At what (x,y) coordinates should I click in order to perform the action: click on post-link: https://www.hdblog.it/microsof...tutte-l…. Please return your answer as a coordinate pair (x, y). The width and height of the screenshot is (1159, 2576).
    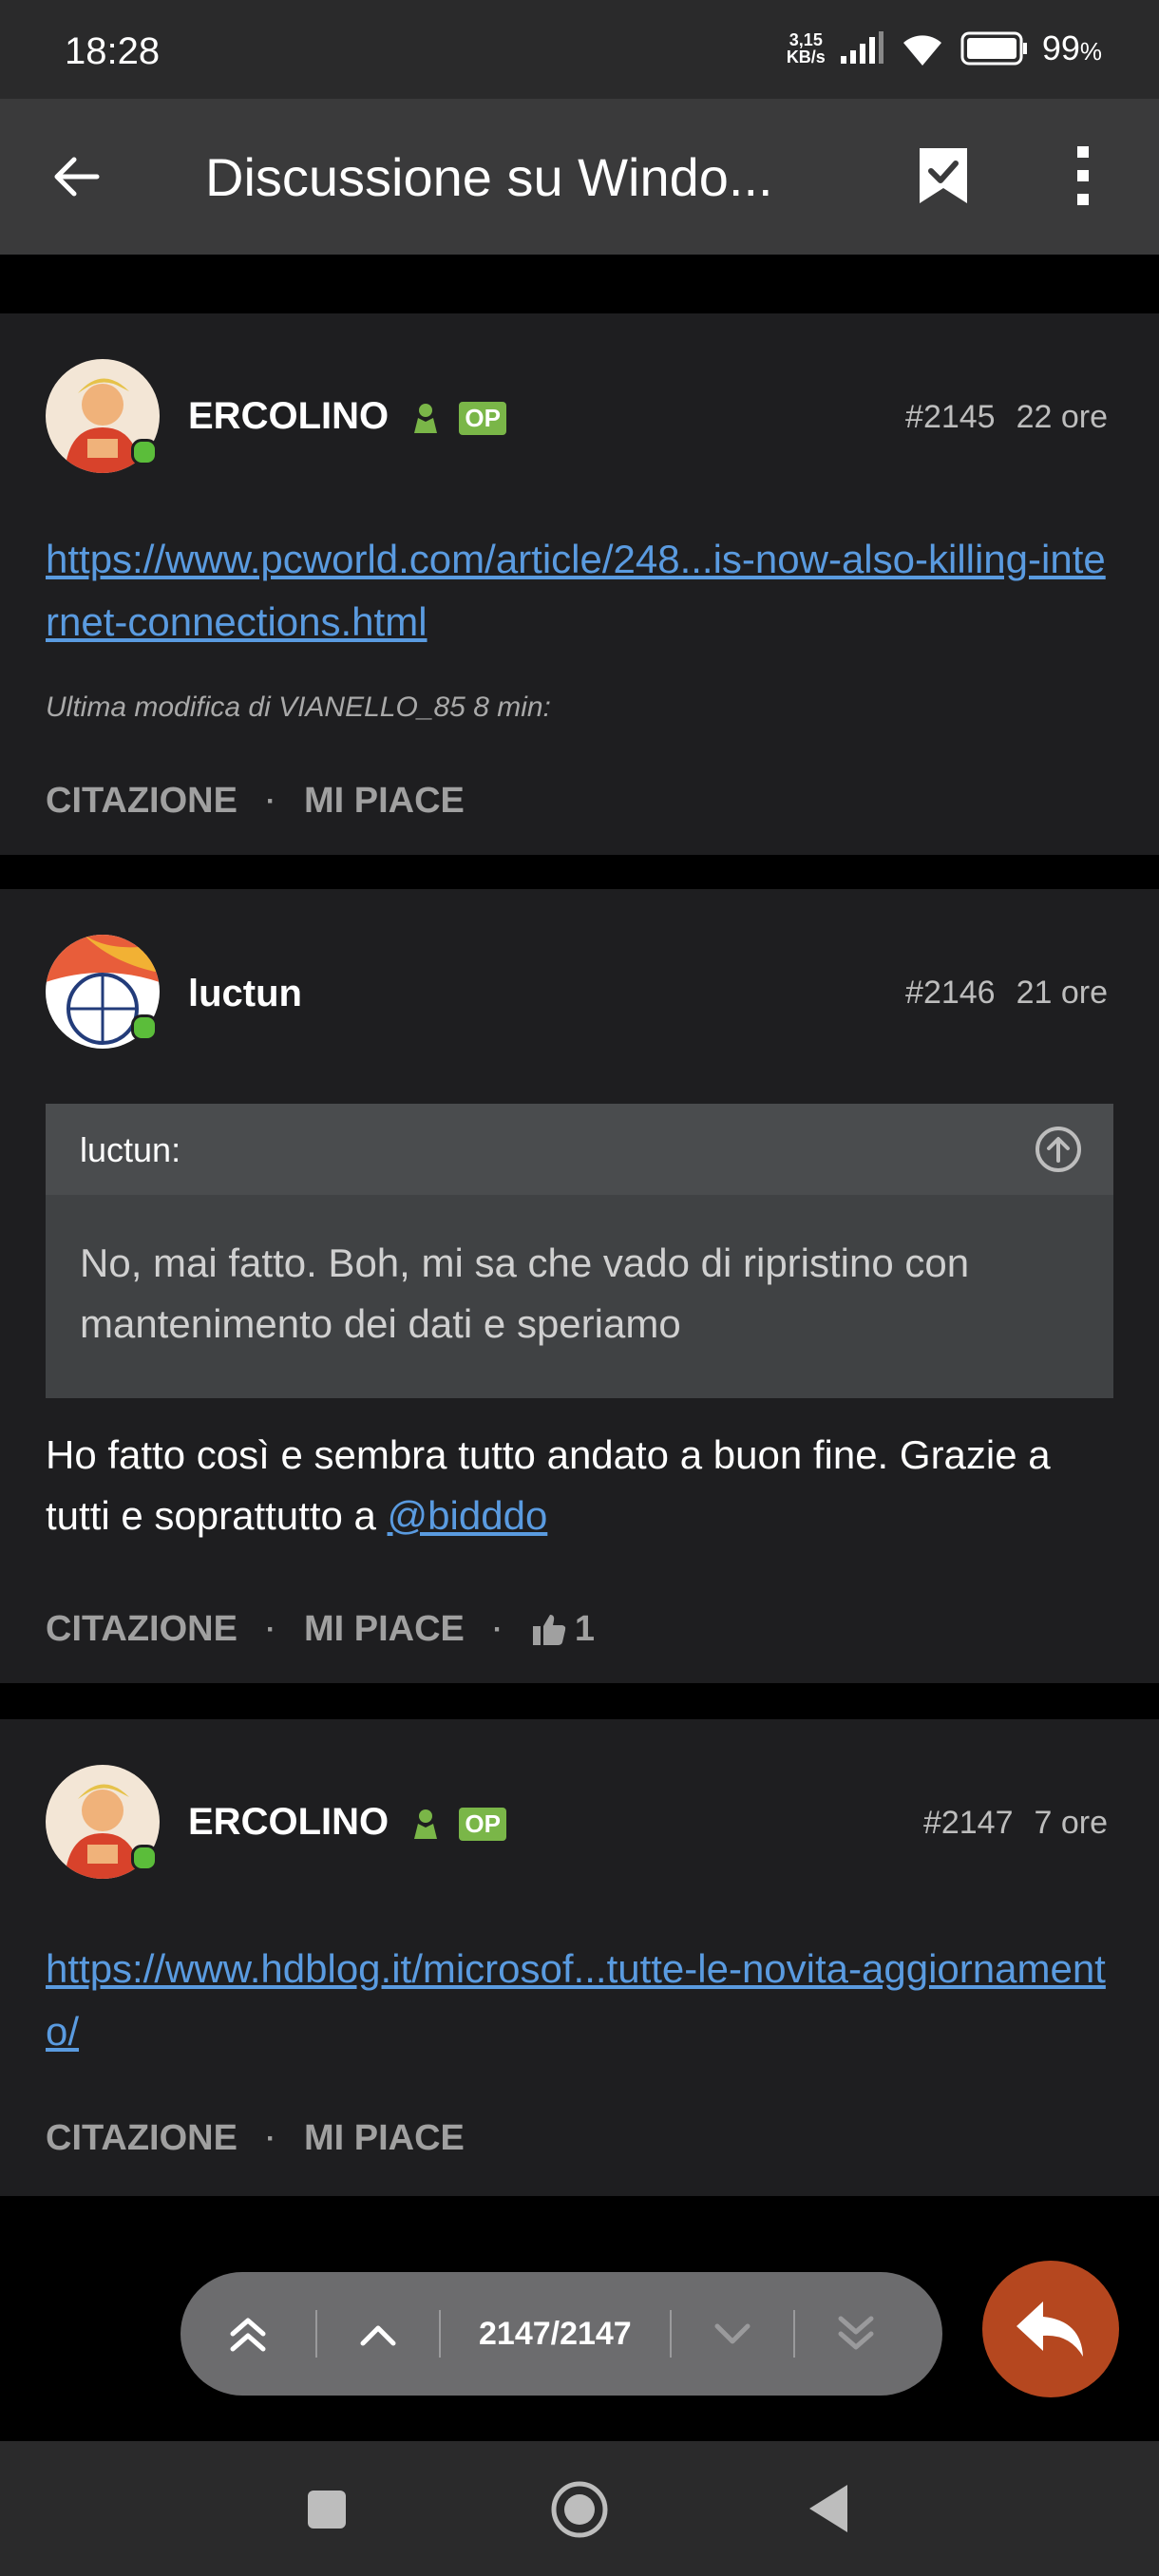
    Looking at the image, I should click on (578, 2000).